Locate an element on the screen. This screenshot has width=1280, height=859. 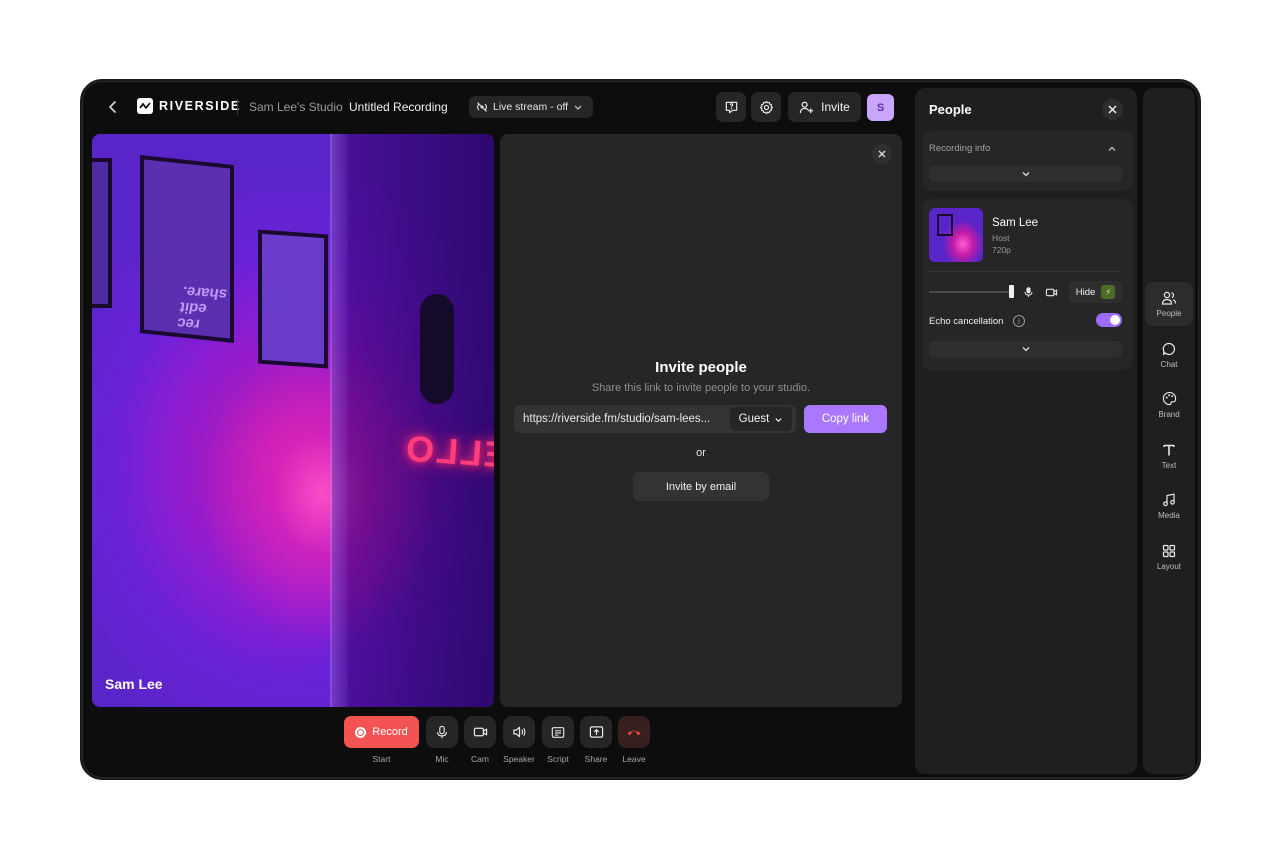
mic-button is located at coordinates (442, 732).